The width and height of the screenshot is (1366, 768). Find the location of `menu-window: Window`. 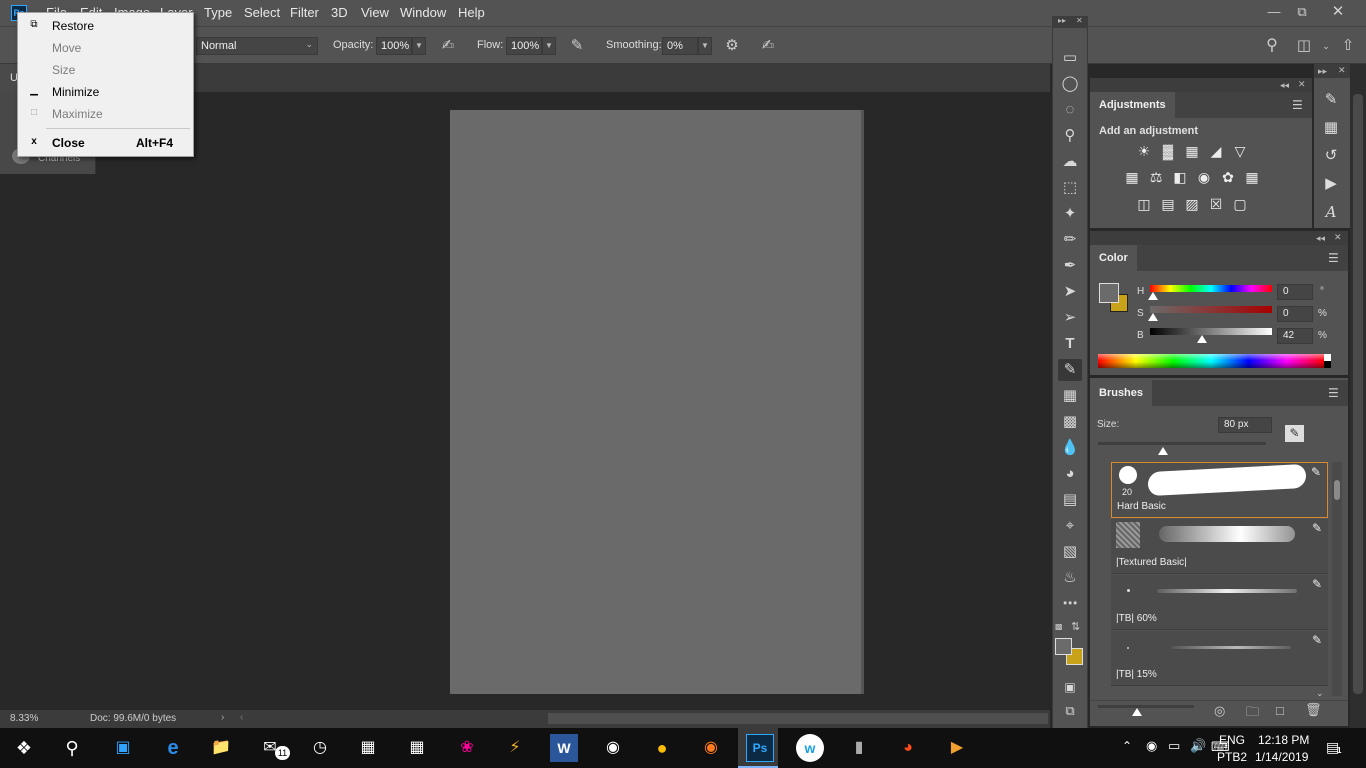

menu-window: Window is located at coordinates (423, 12).